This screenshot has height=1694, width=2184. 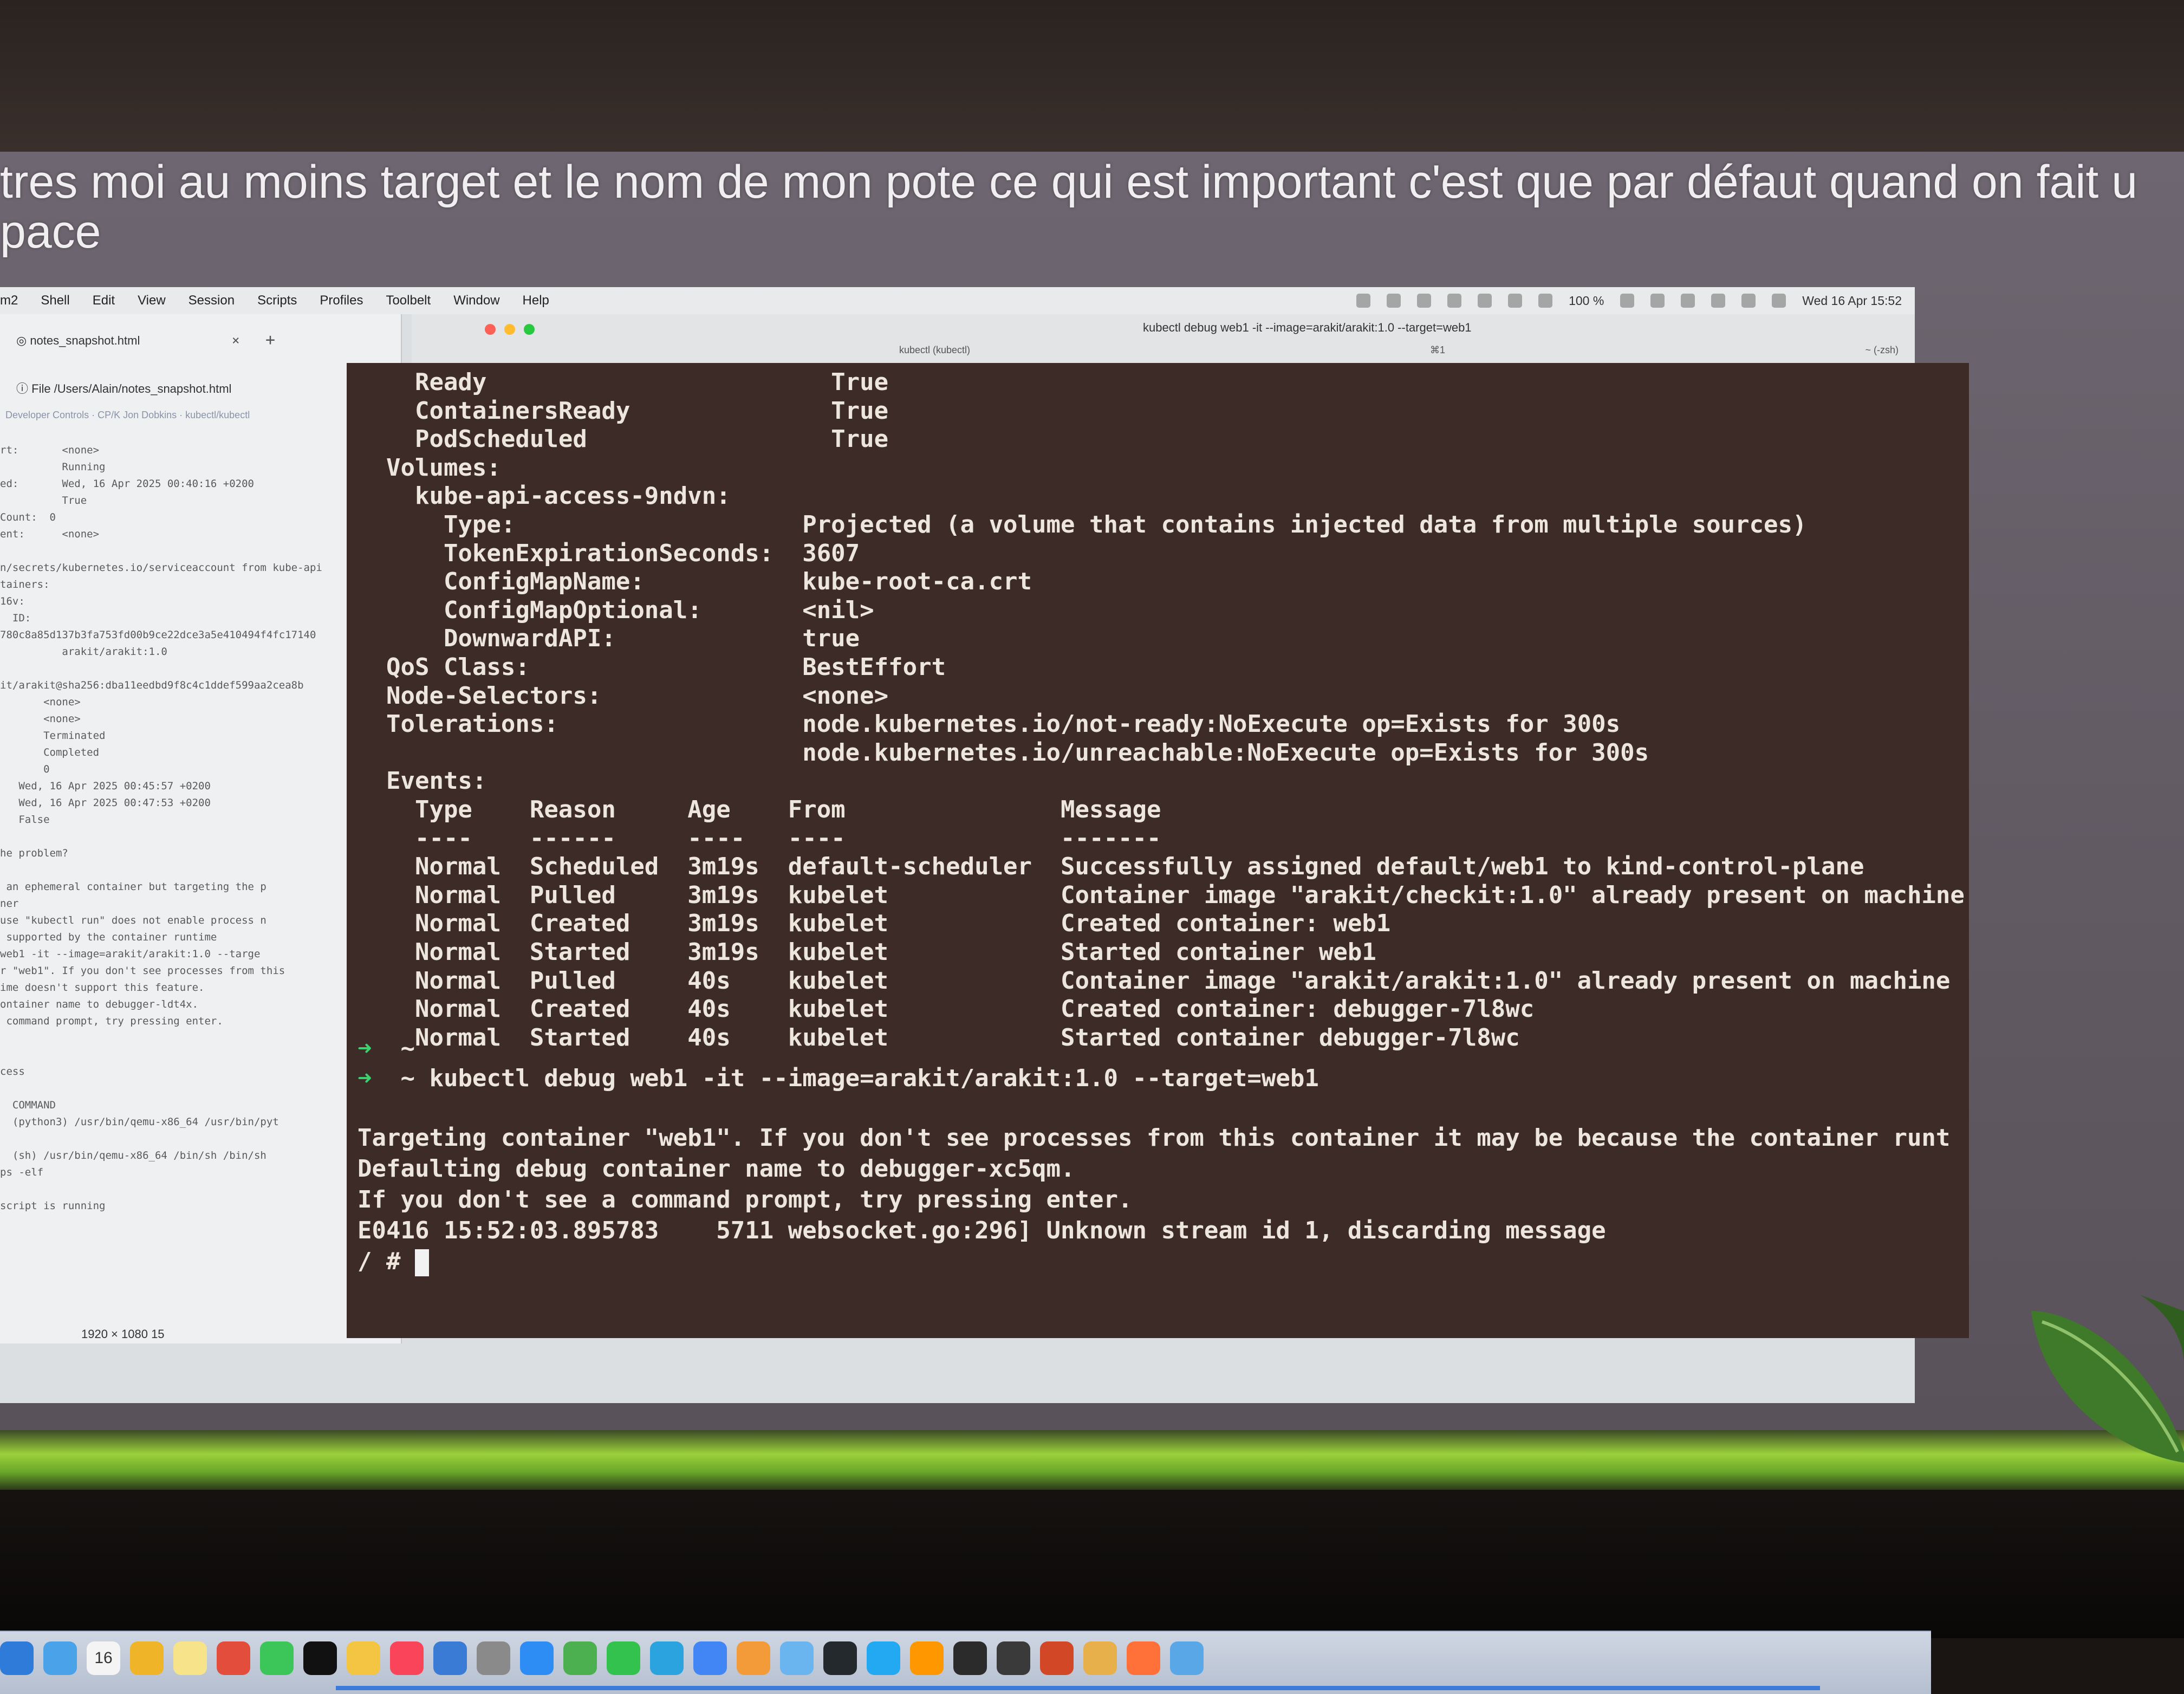 What do you see at coordinates (1657, 301) in the screenshot?
I see `clock-icon` at bounding box center [1657, 301].